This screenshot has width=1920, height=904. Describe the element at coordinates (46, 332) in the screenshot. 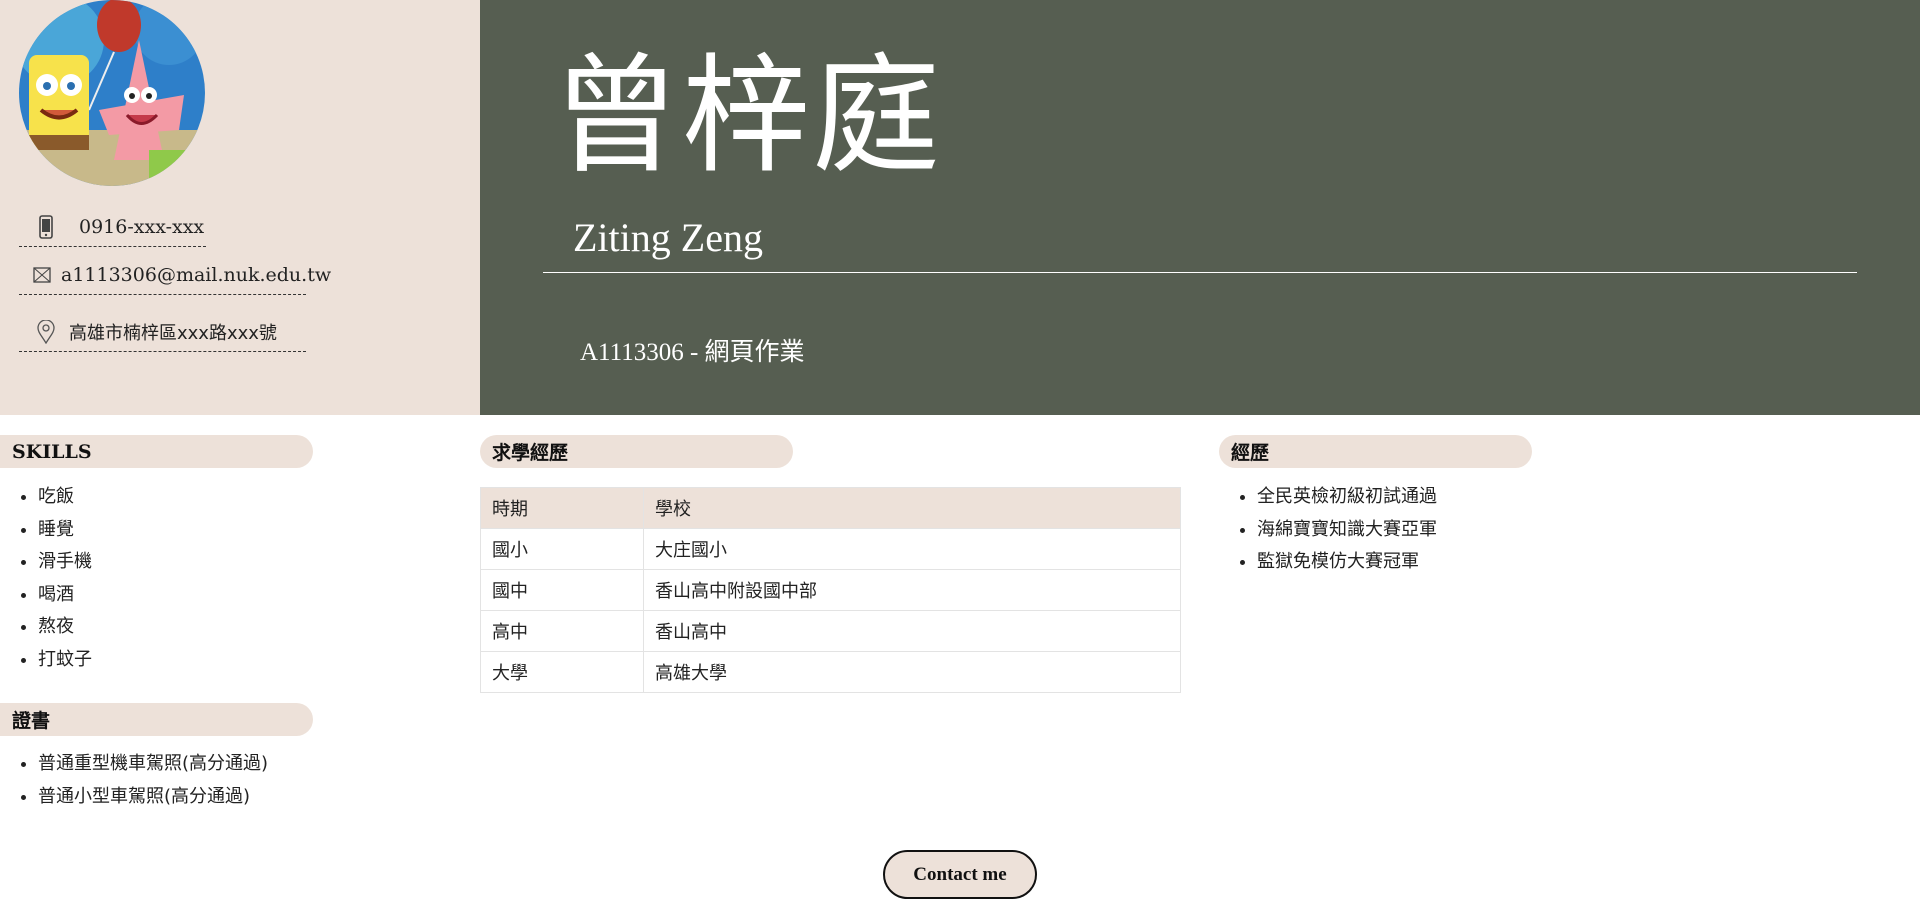

I see `location-pin-icon` at that location.